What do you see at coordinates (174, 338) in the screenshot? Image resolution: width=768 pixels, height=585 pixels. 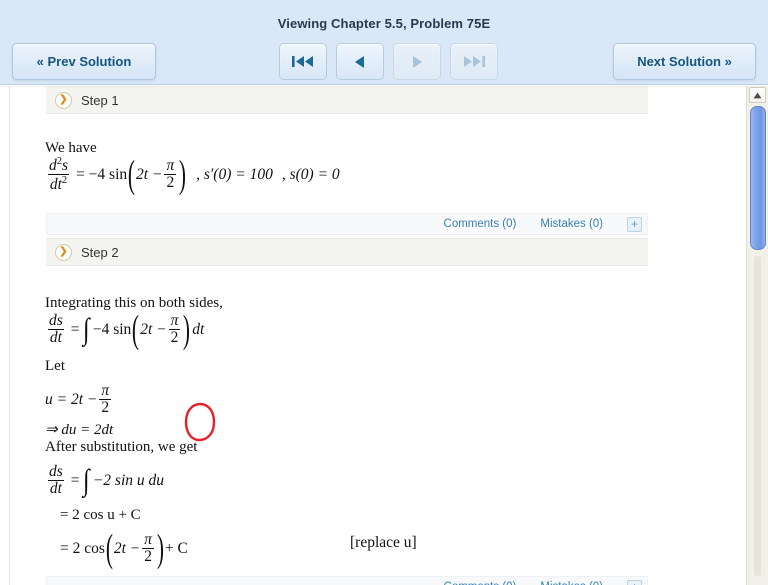 I see `step2-pi-denominator: 2` at bounding box center [174, 338].